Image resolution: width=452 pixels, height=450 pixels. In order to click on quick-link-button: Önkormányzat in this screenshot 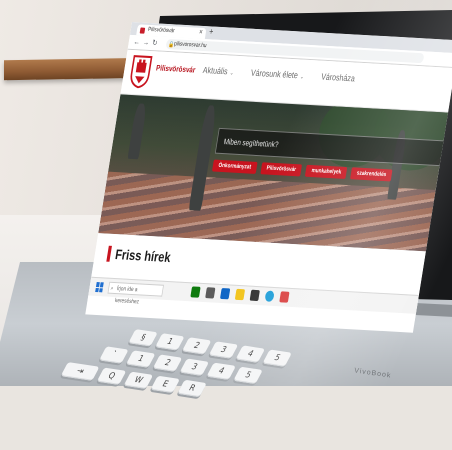, I will do `click(234, 166)`.